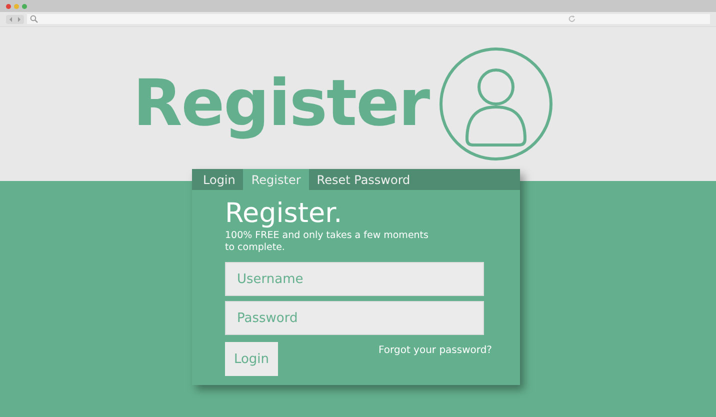 This screenshot has width=716, height=417. I want to click on minimize-dot-icon, so click(16, 6).